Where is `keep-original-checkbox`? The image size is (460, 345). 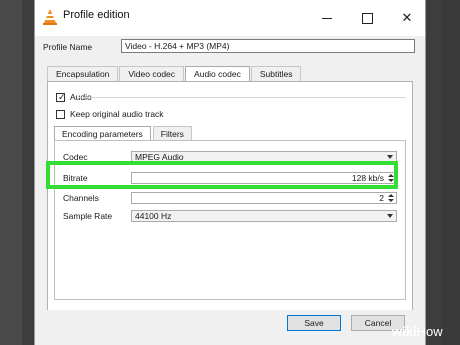
keep-original-checkbox is located at coordinates (60, 114).